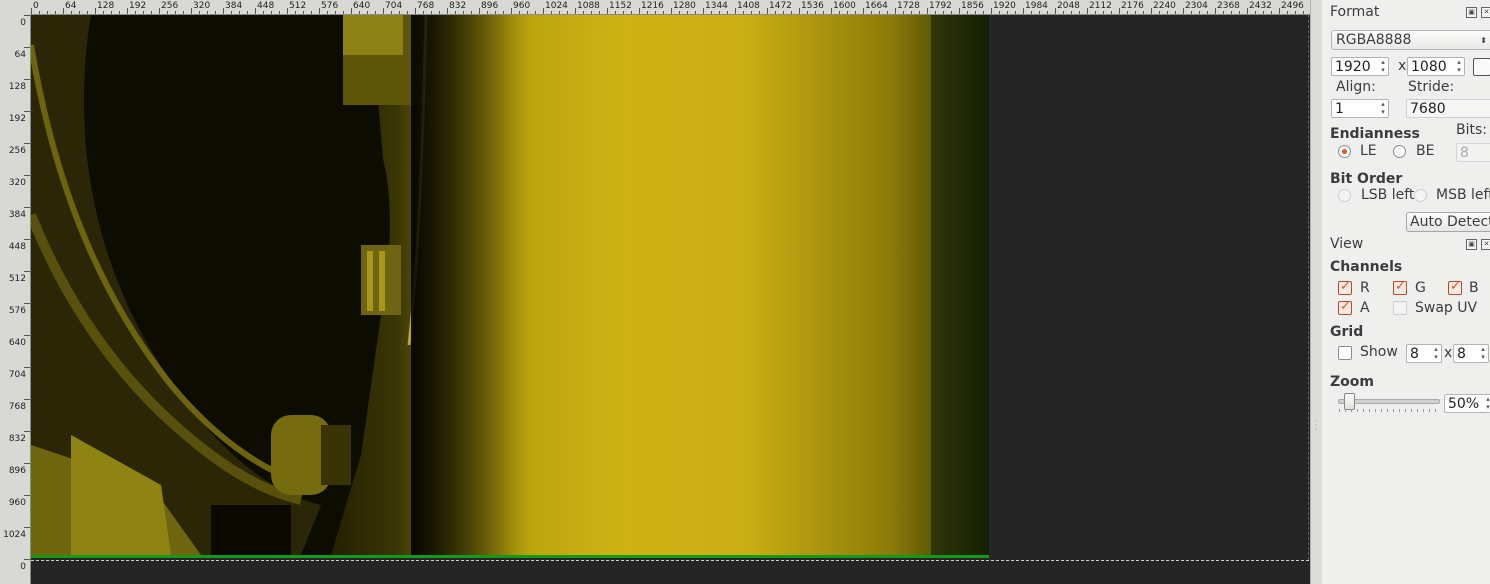 This screenshot has width=1490, height=584. What do you see at coordinates (1420, 288) in the screenshot?
I see `channel-g-label: G` at bounding box center [1420, 288].